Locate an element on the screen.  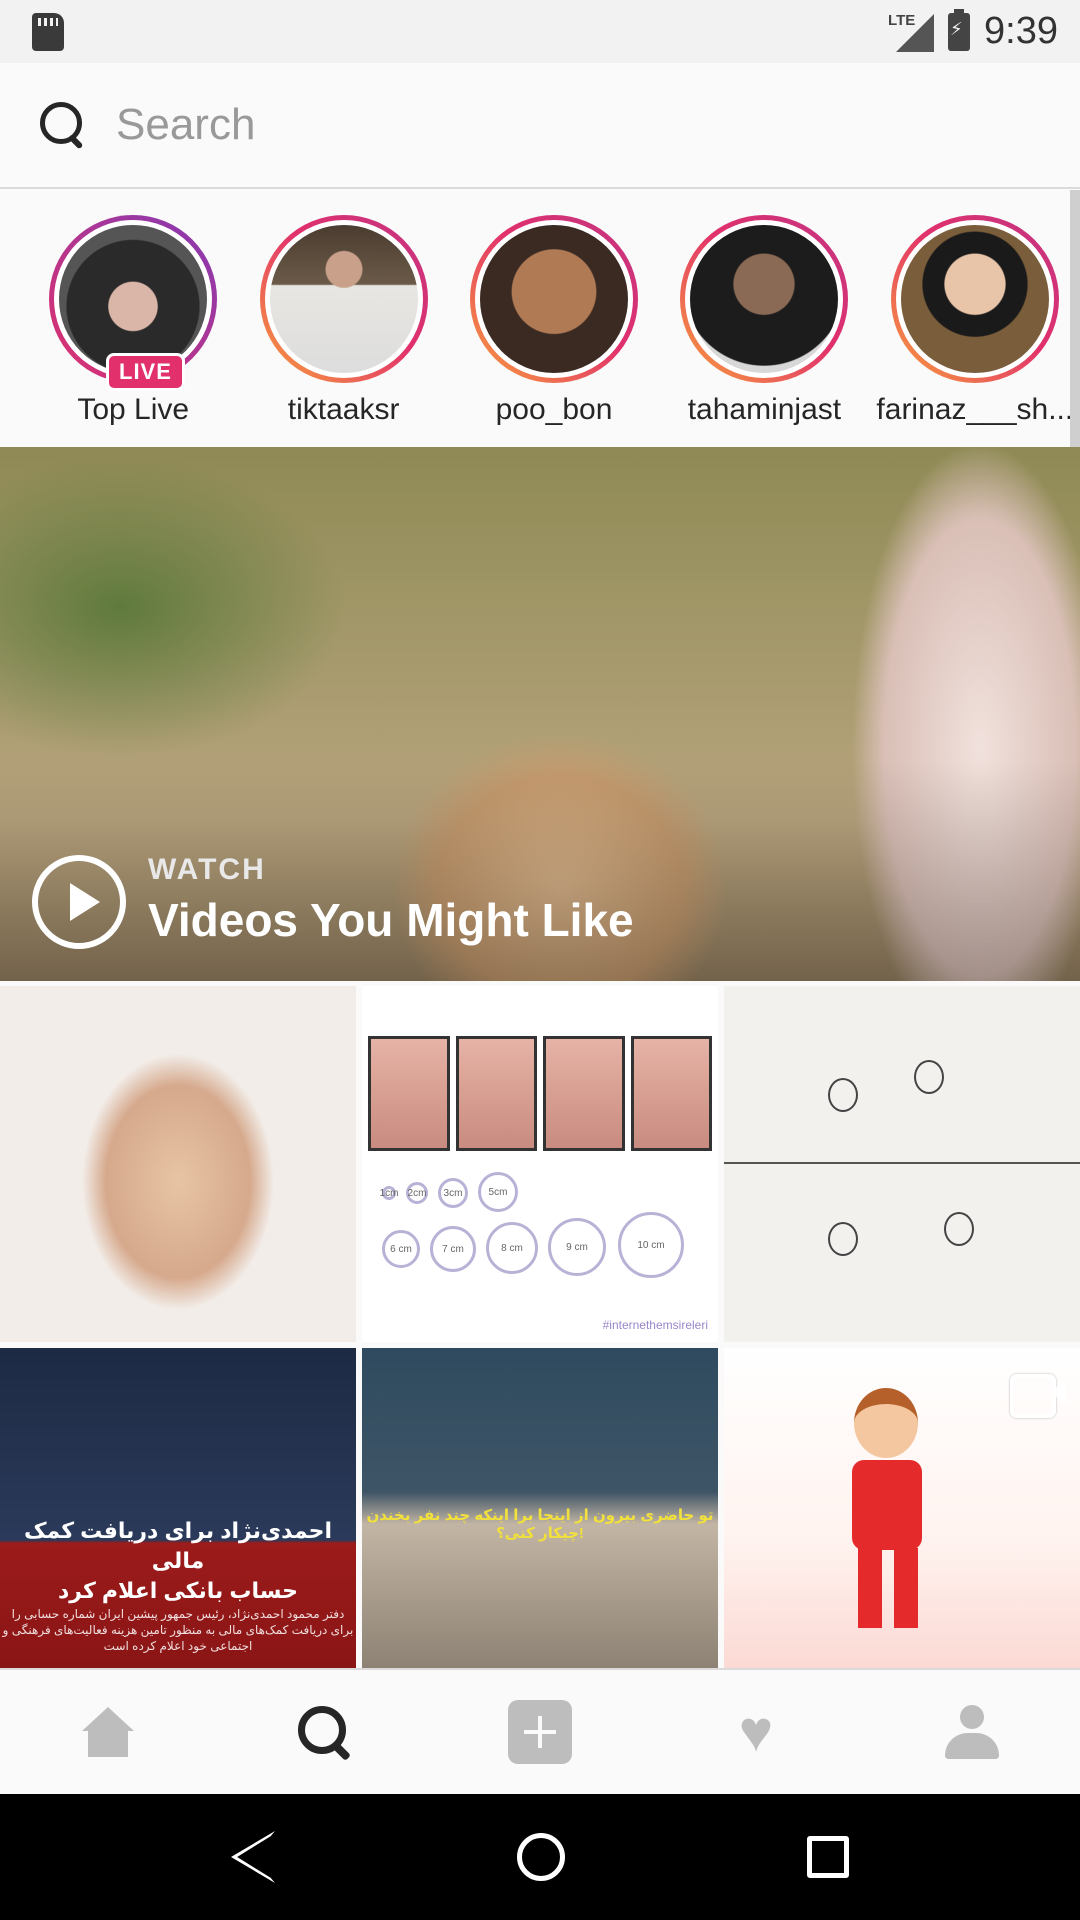
size-label: 6 cm is located at coordinates (401, 1249).